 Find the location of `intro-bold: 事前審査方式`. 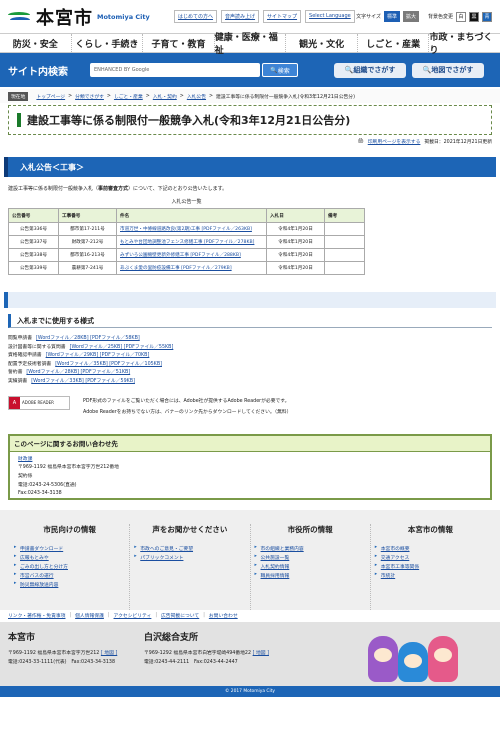

intro-bold: 事前審査方式 is located at coordinates (113, 189).